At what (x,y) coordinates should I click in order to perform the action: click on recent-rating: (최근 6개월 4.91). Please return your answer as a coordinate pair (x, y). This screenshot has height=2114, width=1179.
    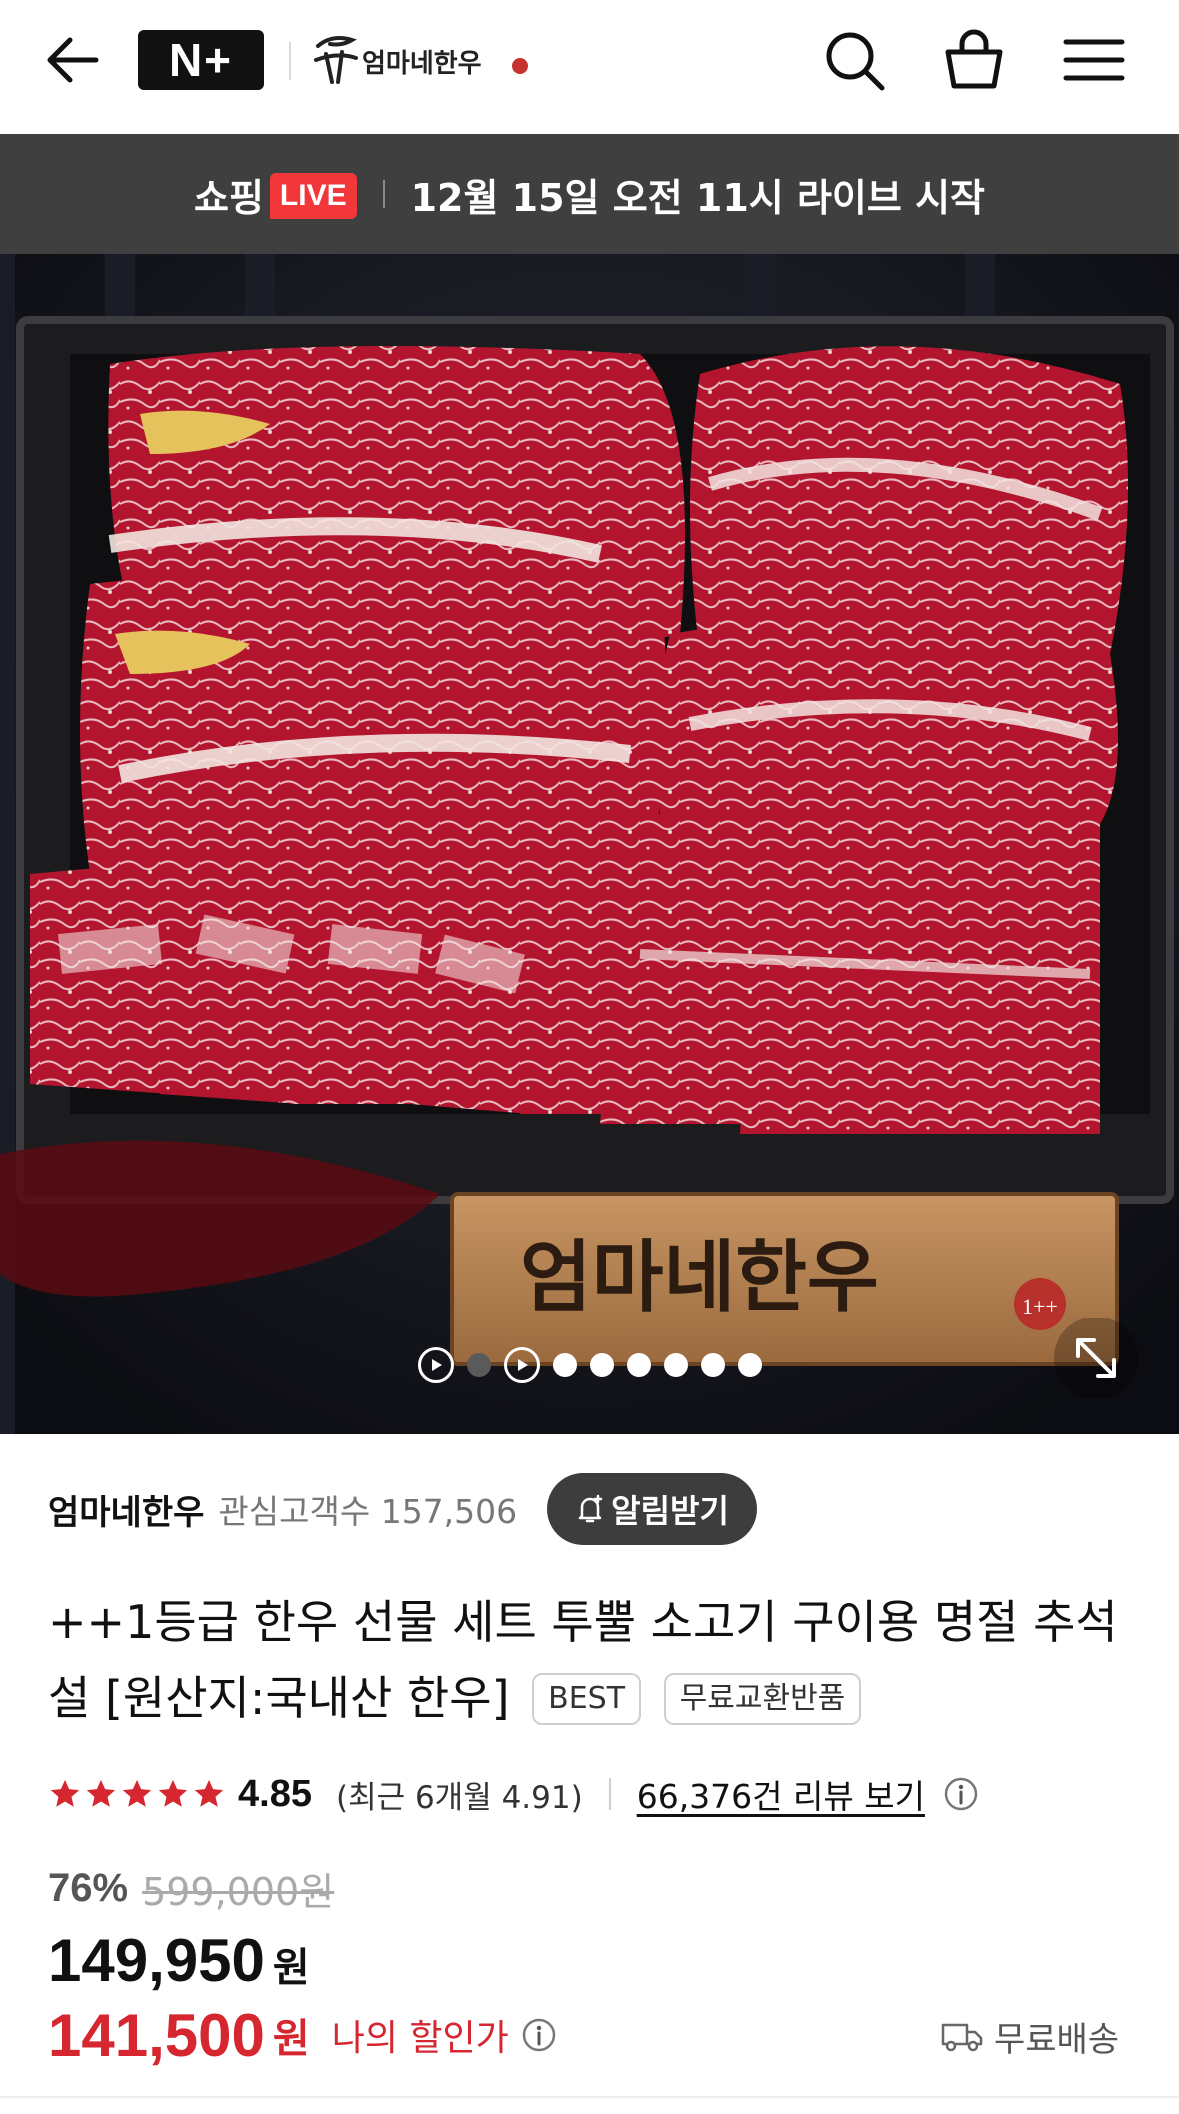
    Looking at the image, I should click on (459, 1797).